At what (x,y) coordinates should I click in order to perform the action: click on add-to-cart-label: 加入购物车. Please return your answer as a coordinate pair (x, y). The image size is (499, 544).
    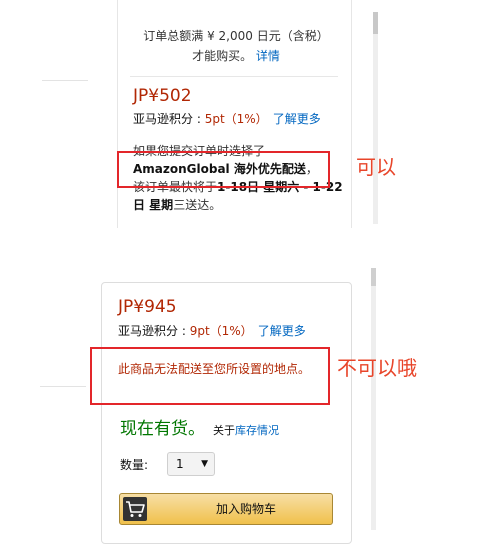
    Looking at the image, I should click on (245, 509).